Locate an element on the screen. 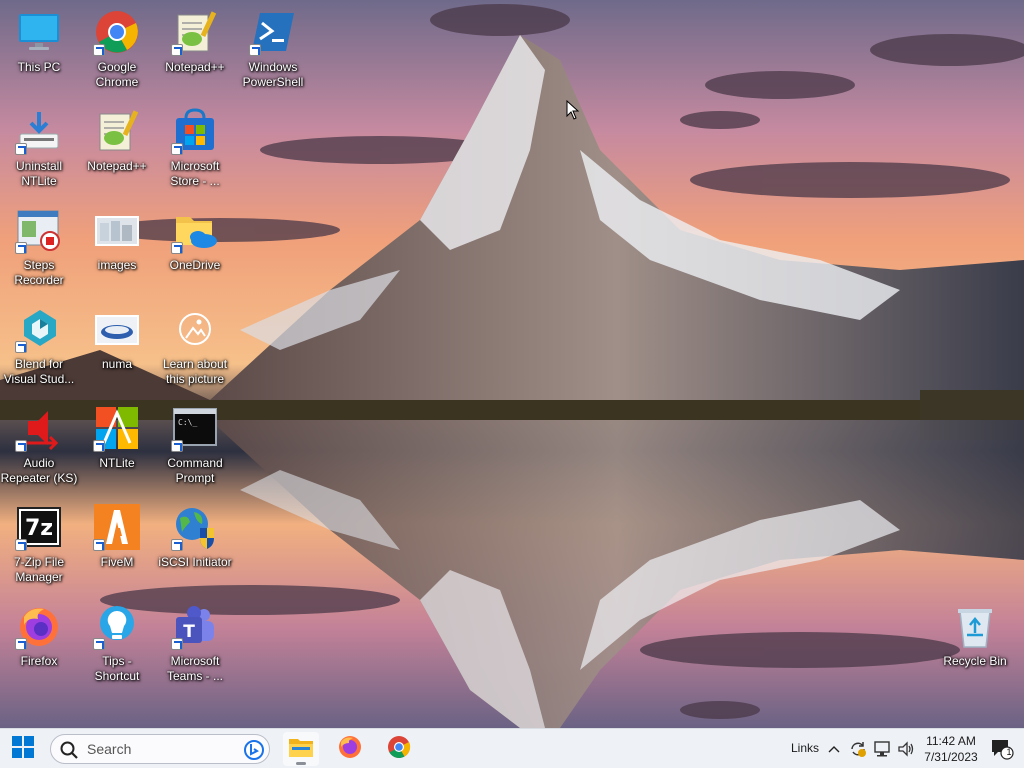 This screenshot has width=1024, height=768. desktop-icon-label: Tips - Shortcut is located at coordinates (117, 668).